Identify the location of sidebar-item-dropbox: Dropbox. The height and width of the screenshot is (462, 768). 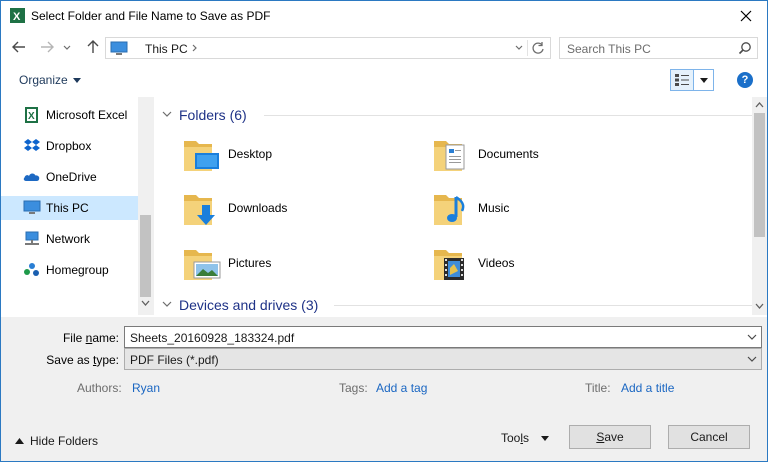
(69, 146).